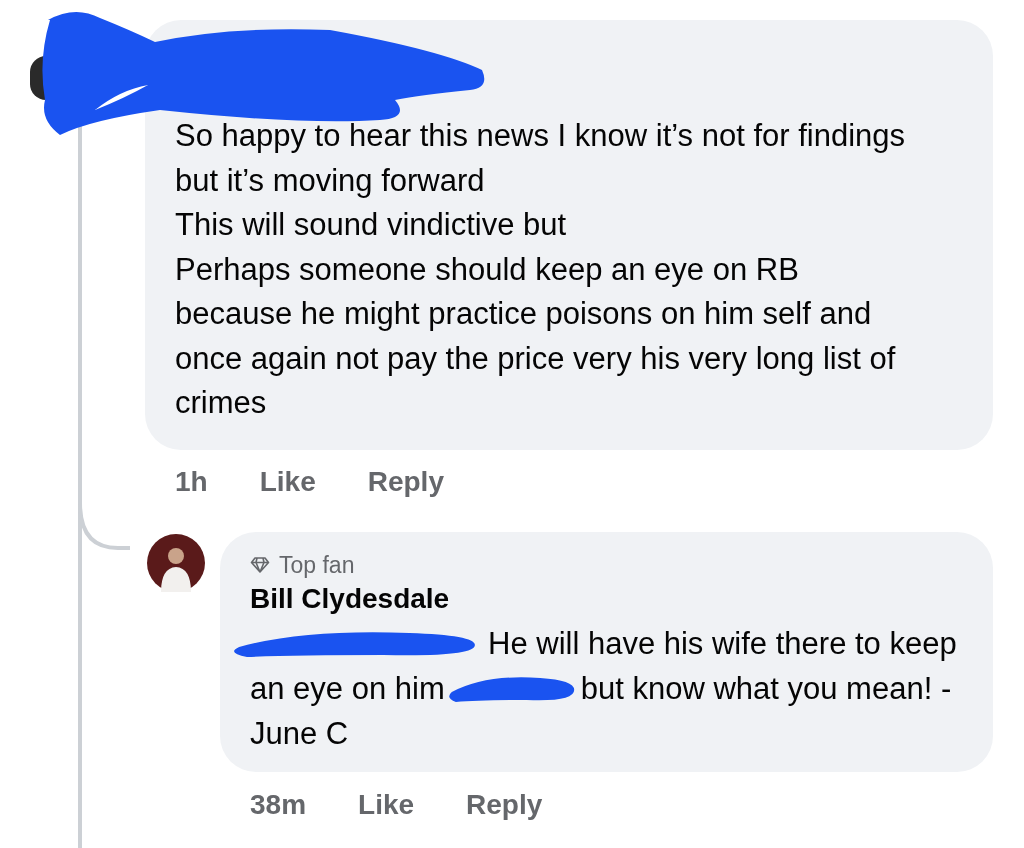 This screenshot has width=1024, height=848. Describe the element at coordinates (176, 562) in the screenshot. I see `avatar` at that location.